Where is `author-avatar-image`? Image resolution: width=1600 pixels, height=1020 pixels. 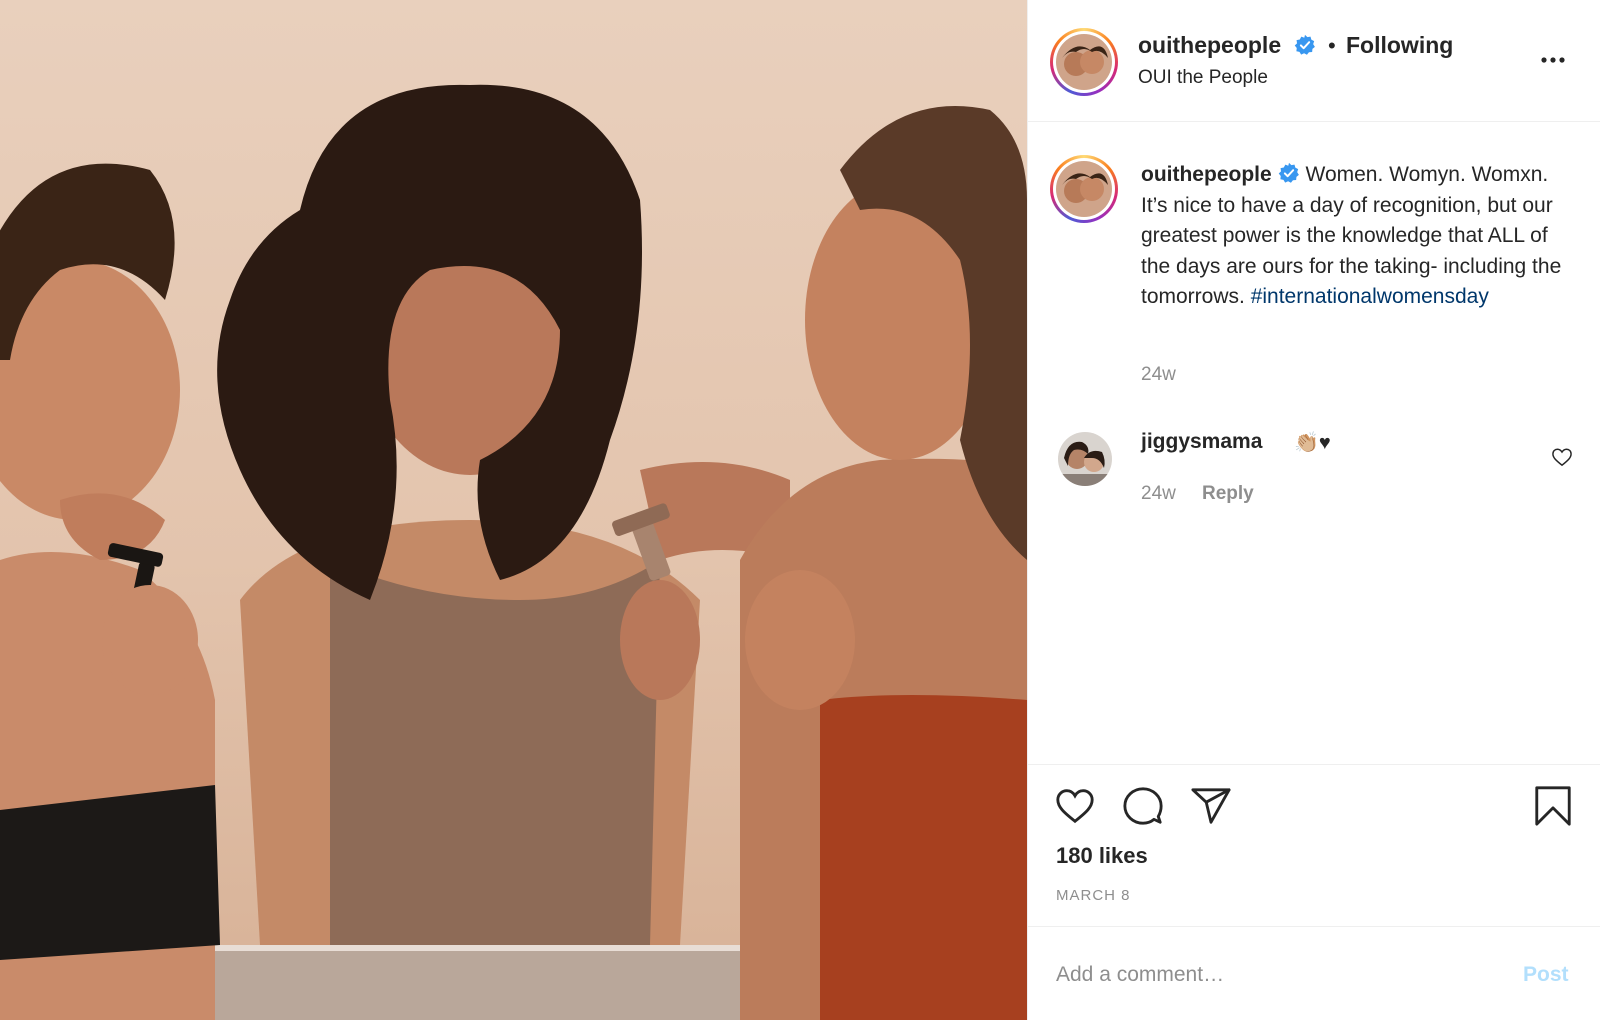 author-avatar-image is located at coordinates (1084, 62).